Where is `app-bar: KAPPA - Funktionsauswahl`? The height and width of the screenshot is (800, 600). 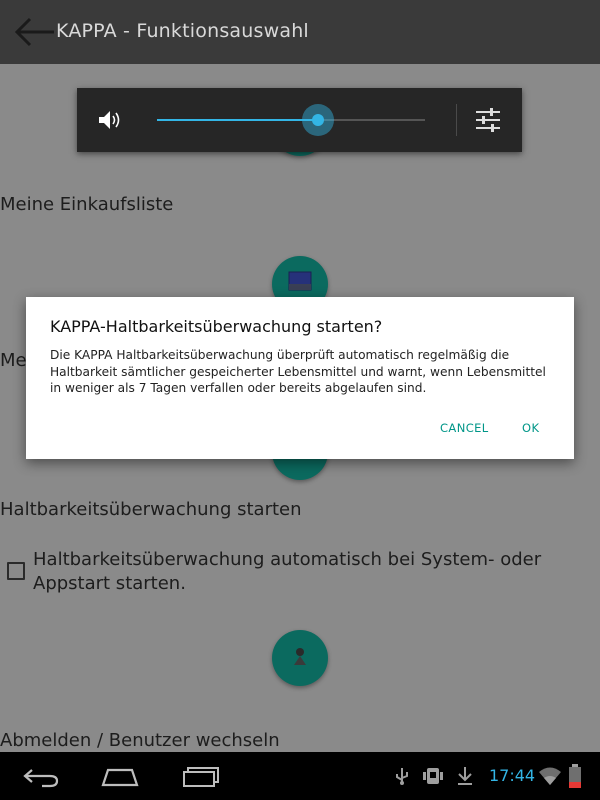
app-bar: KAPPA - Funktionsauswahl is located at coordinates (300, 32).